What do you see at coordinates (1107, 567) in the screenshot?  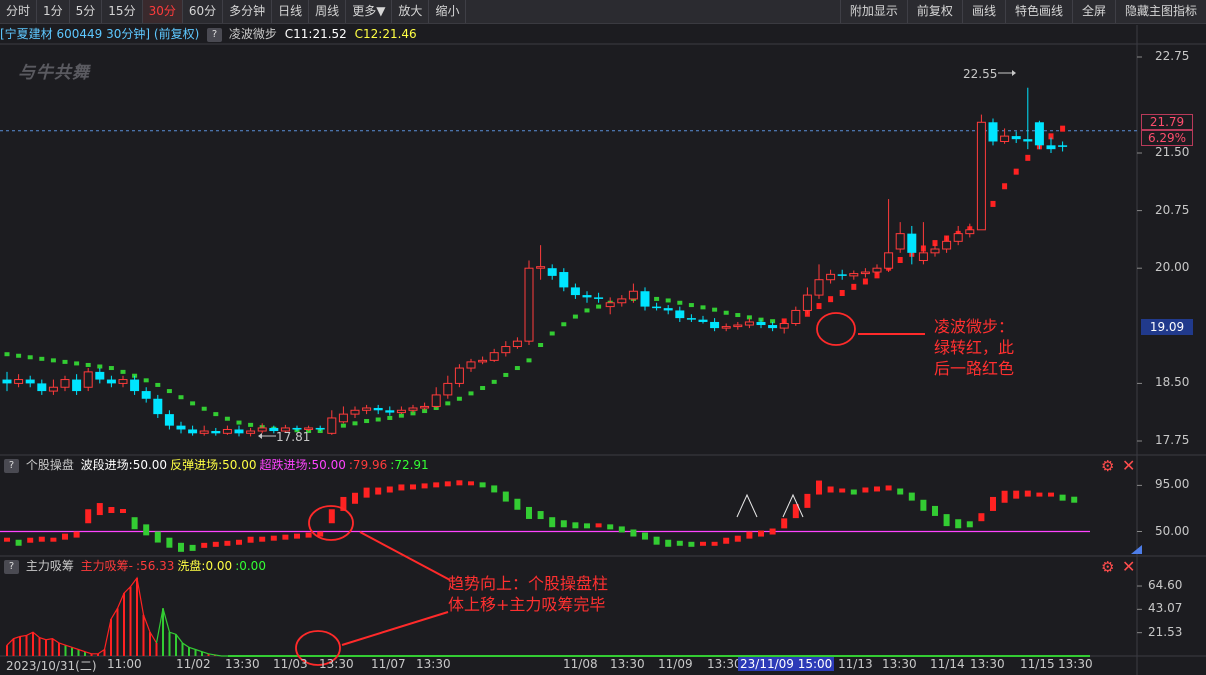 I see `accumulation-settings-icon: ⚙` at bounding box center [1107, 567].